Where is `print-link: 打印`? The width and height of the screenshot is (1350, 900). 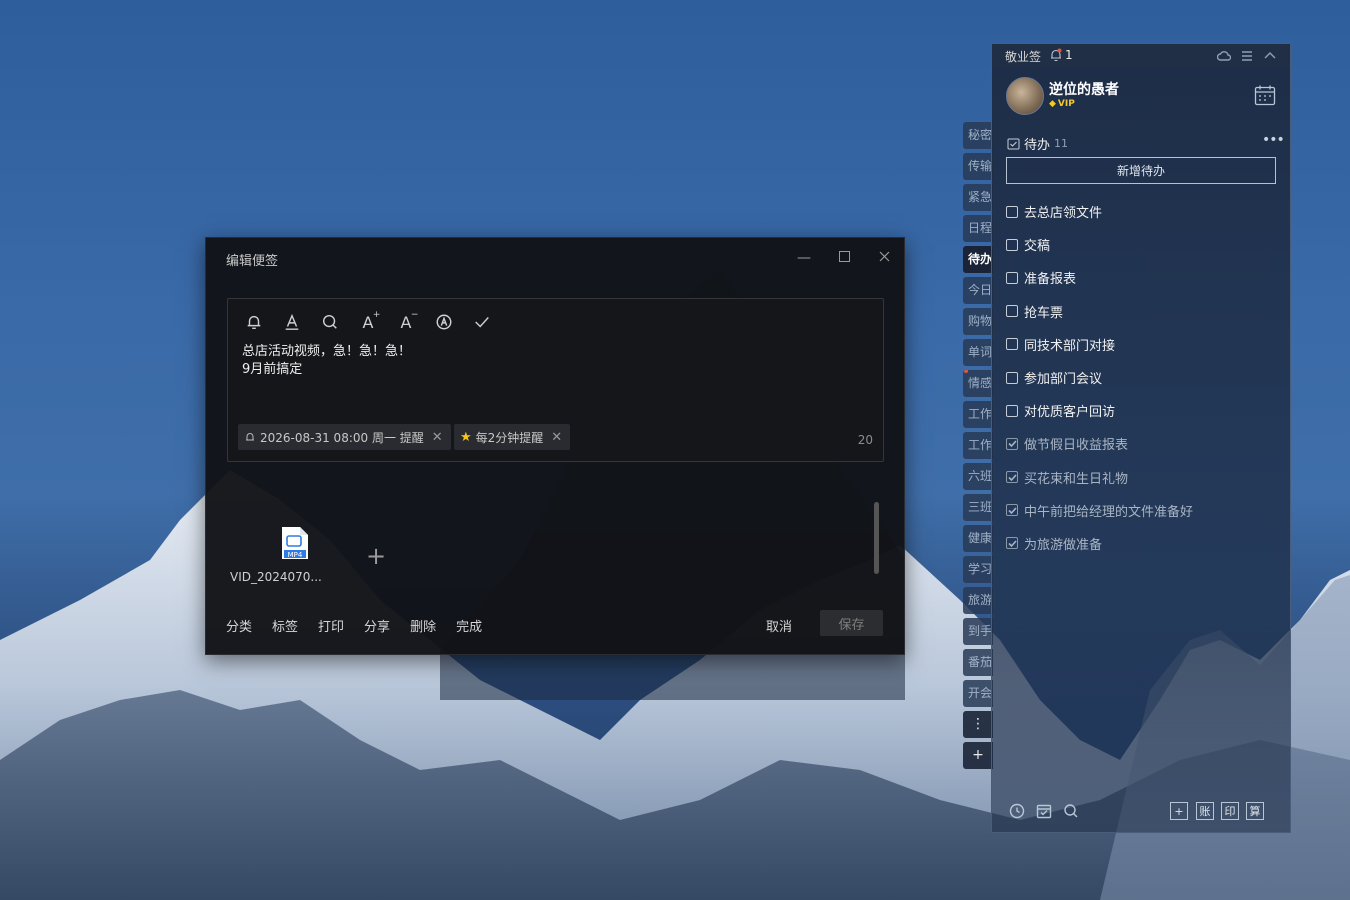
print-link: 打印 is located at coordinates (331, 625).